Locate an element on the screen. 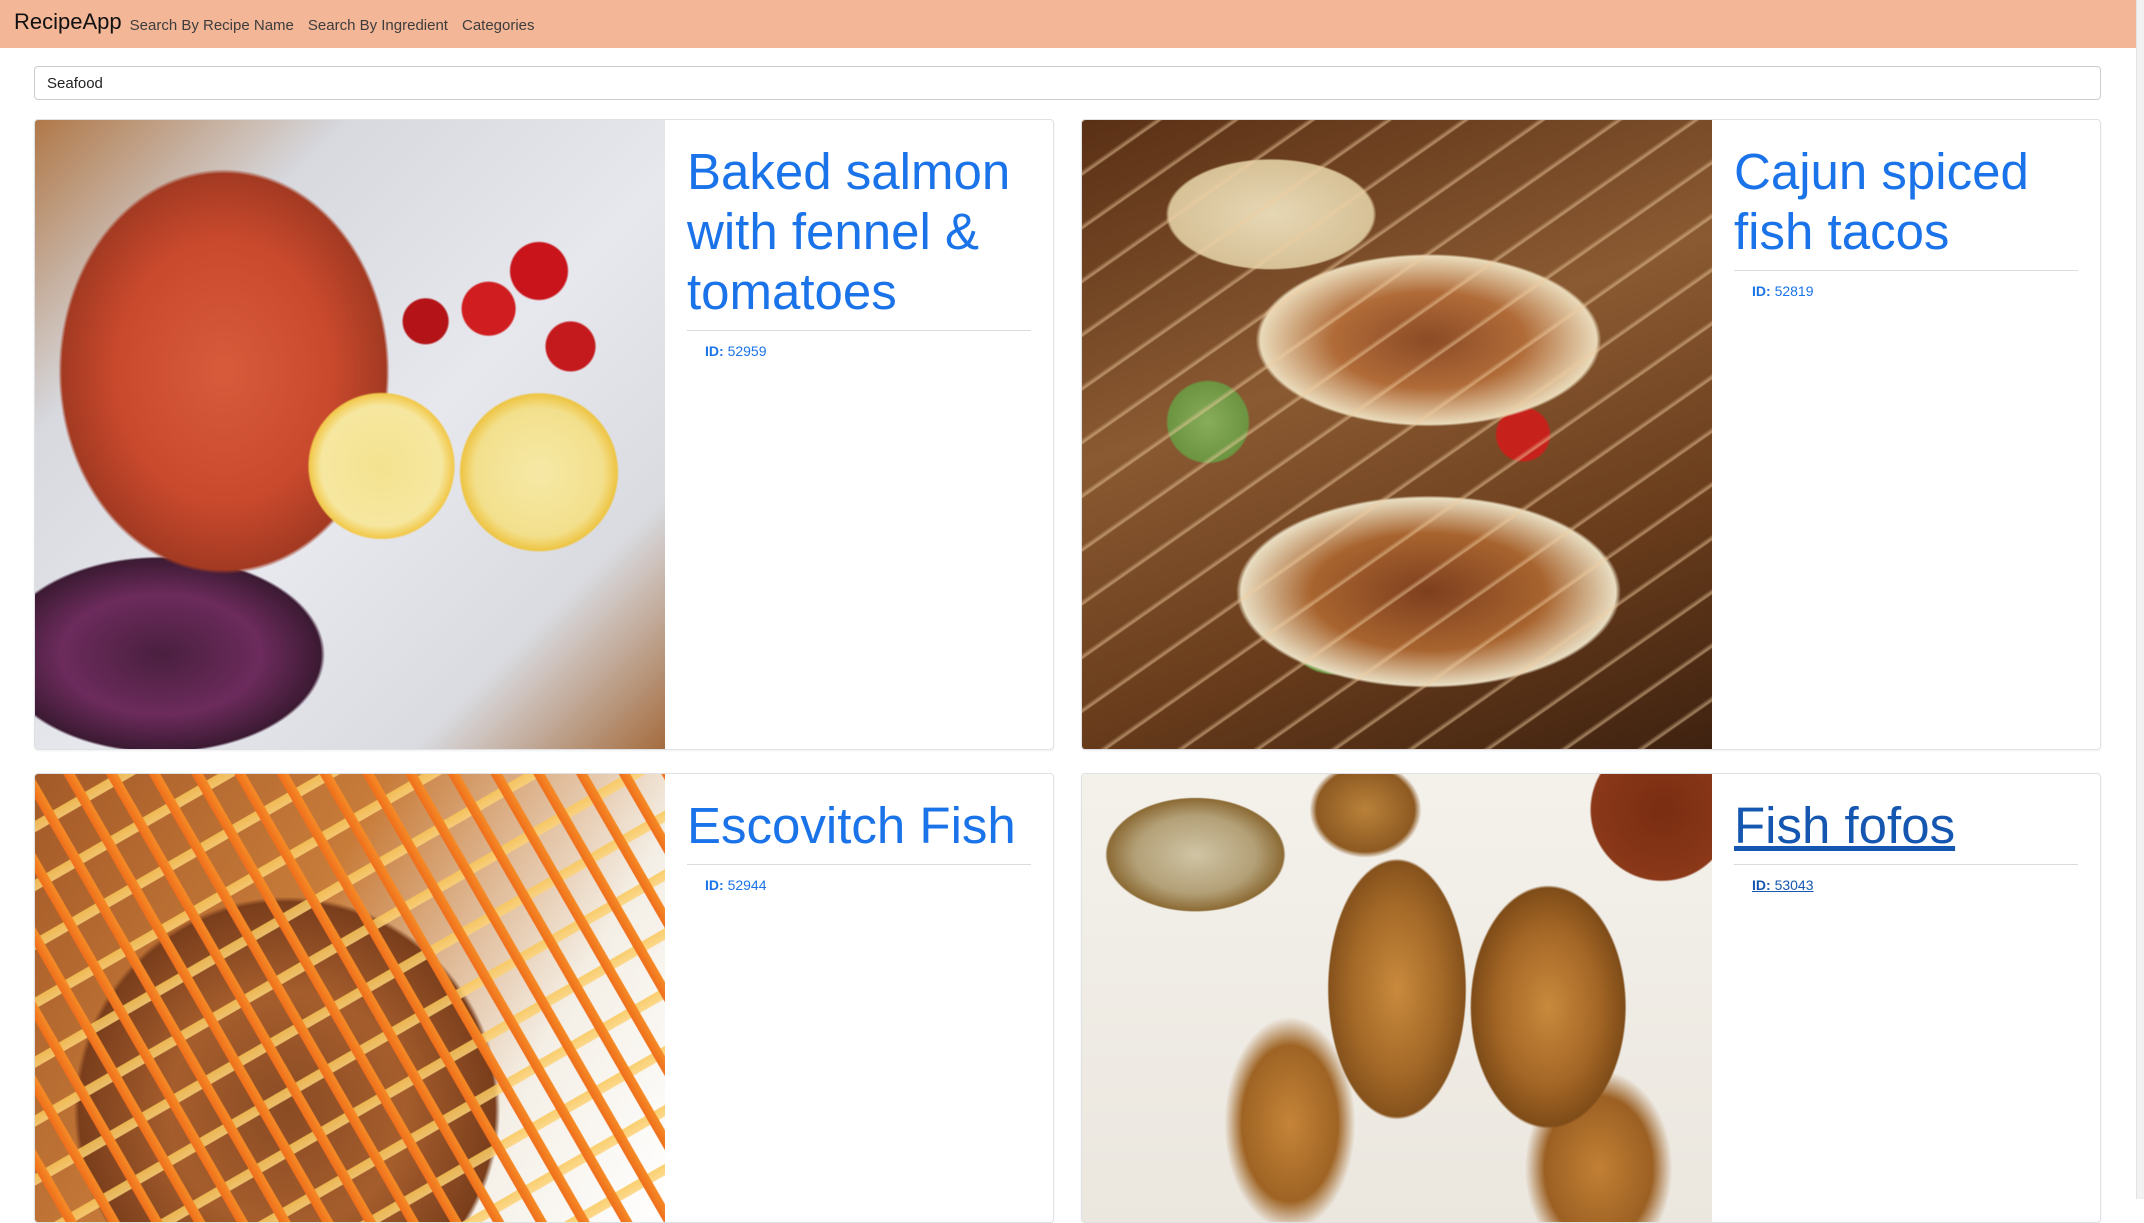 The width and height of the screenshot is (2144, 1223). brand-link: RecipeApp is located at coordinates (68, 22).